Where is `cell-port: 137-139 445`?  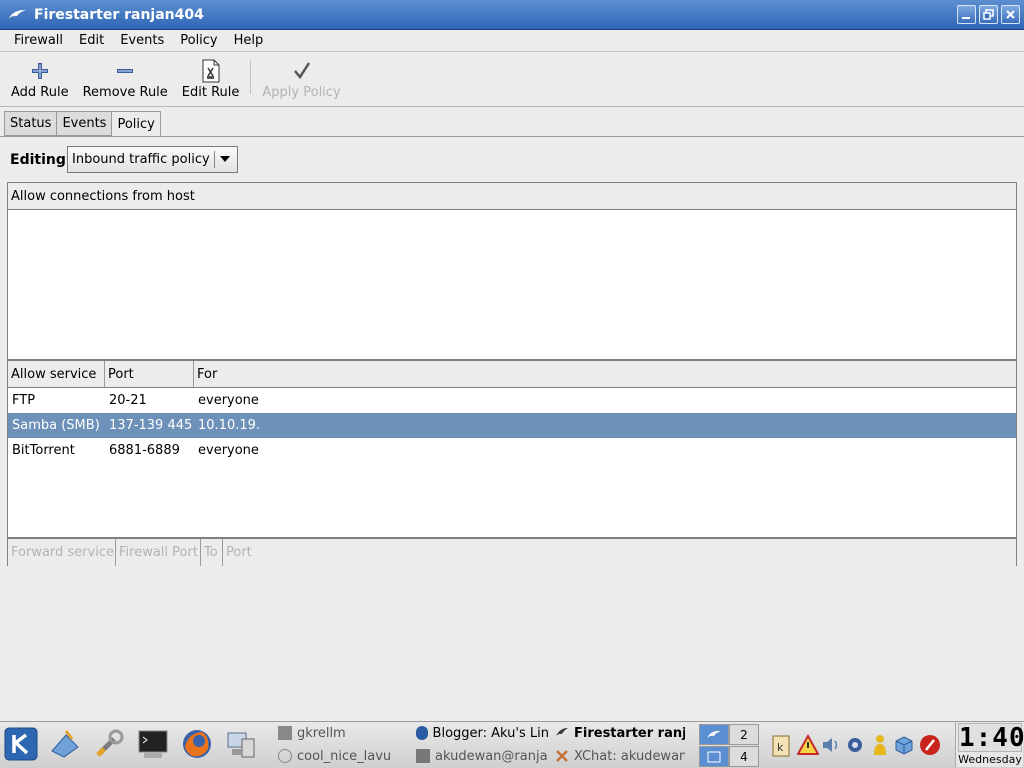 cell-port: 137-139 445 is located at coordinates (151, 425).